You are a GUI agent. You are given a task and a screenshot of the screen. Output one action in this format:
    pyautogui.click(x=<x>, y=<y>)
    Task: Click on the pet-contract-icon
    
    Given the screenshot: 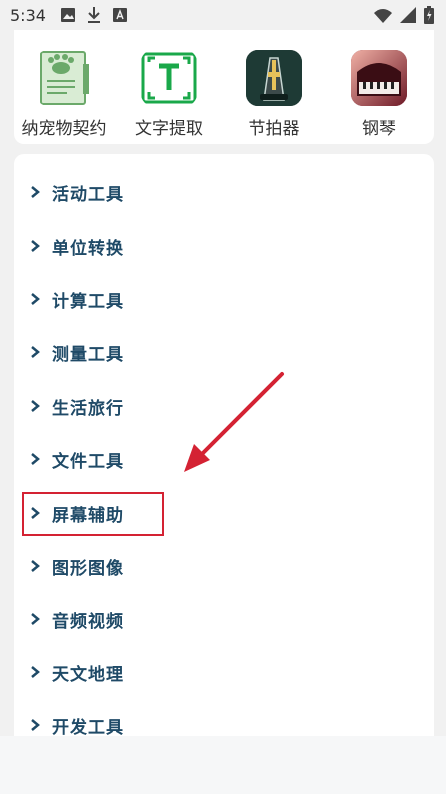 What is the action you would take?
    pyautogui.click(x=64, y=78)
    